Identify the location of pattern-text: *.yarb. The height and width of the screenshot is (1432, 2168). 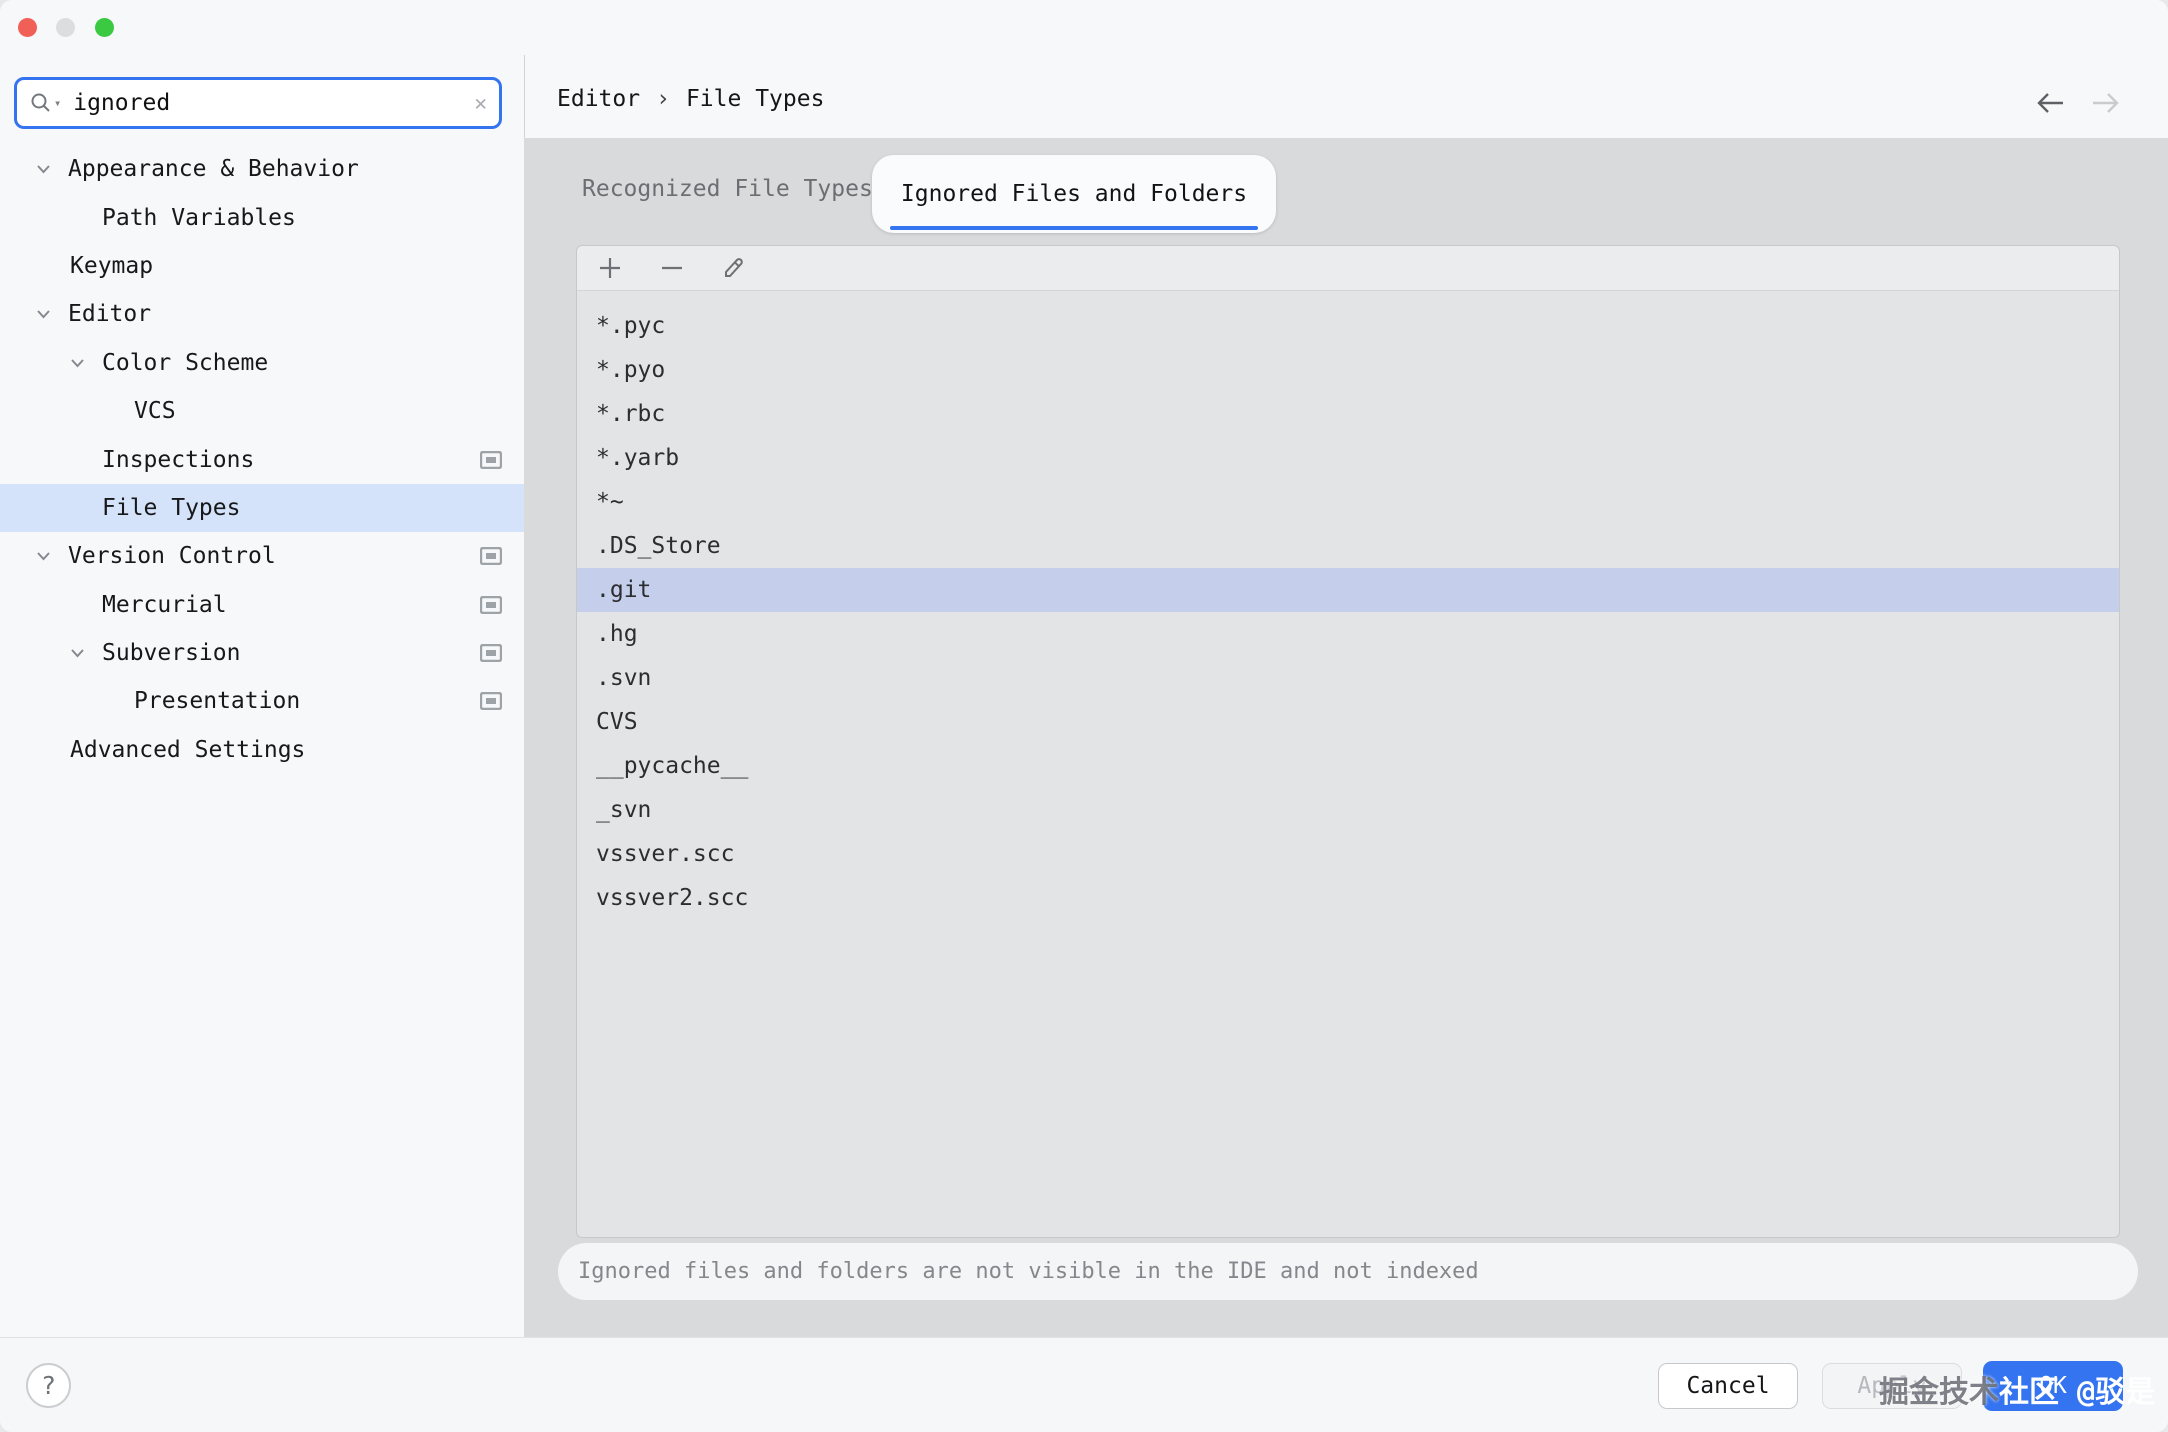
(638, 458).